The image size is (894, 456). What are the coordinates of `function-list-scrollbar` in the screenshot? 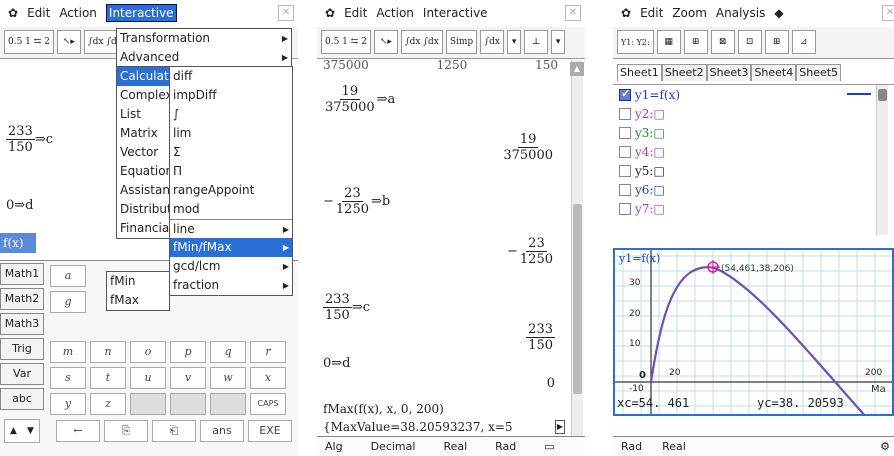 It's located at (882, 160).